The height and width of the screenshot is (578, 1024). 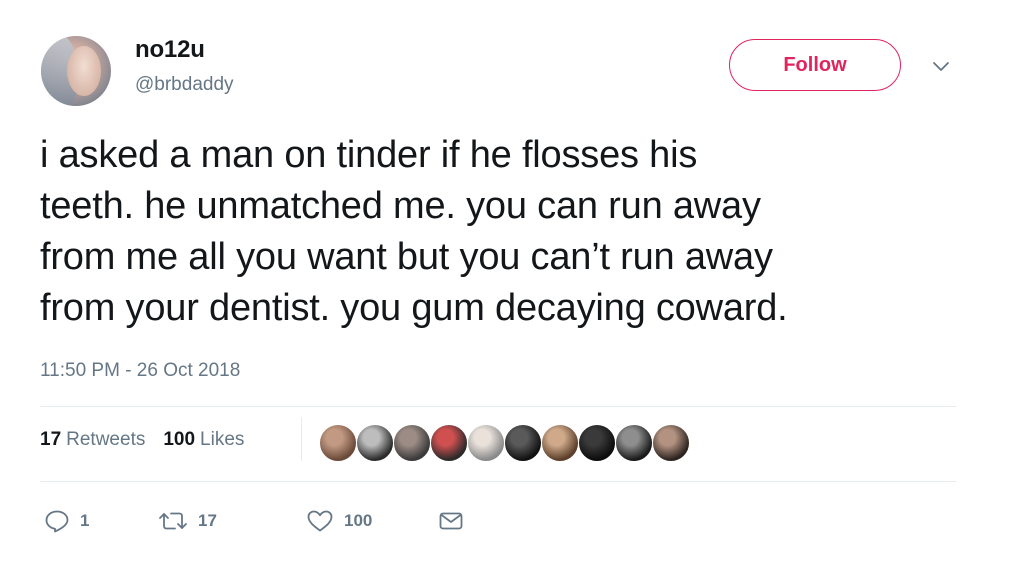 I want to click on chevron-down-icon, so click(x=941, y=67).